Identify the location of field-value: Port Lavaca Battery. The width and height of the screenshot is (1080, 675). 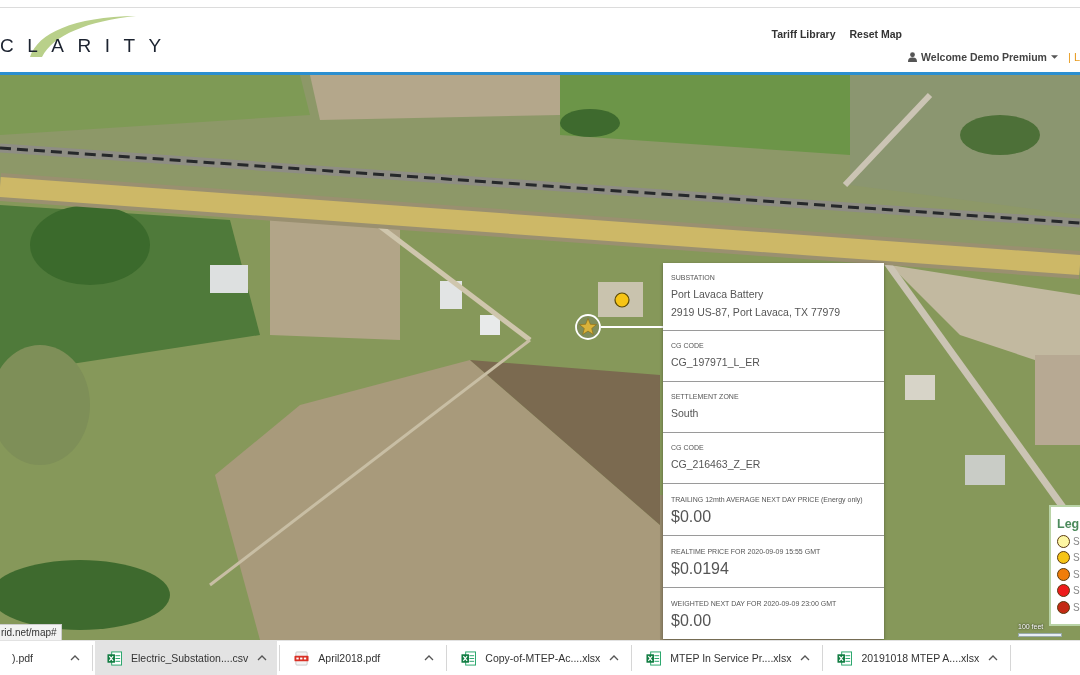
(718, 294).